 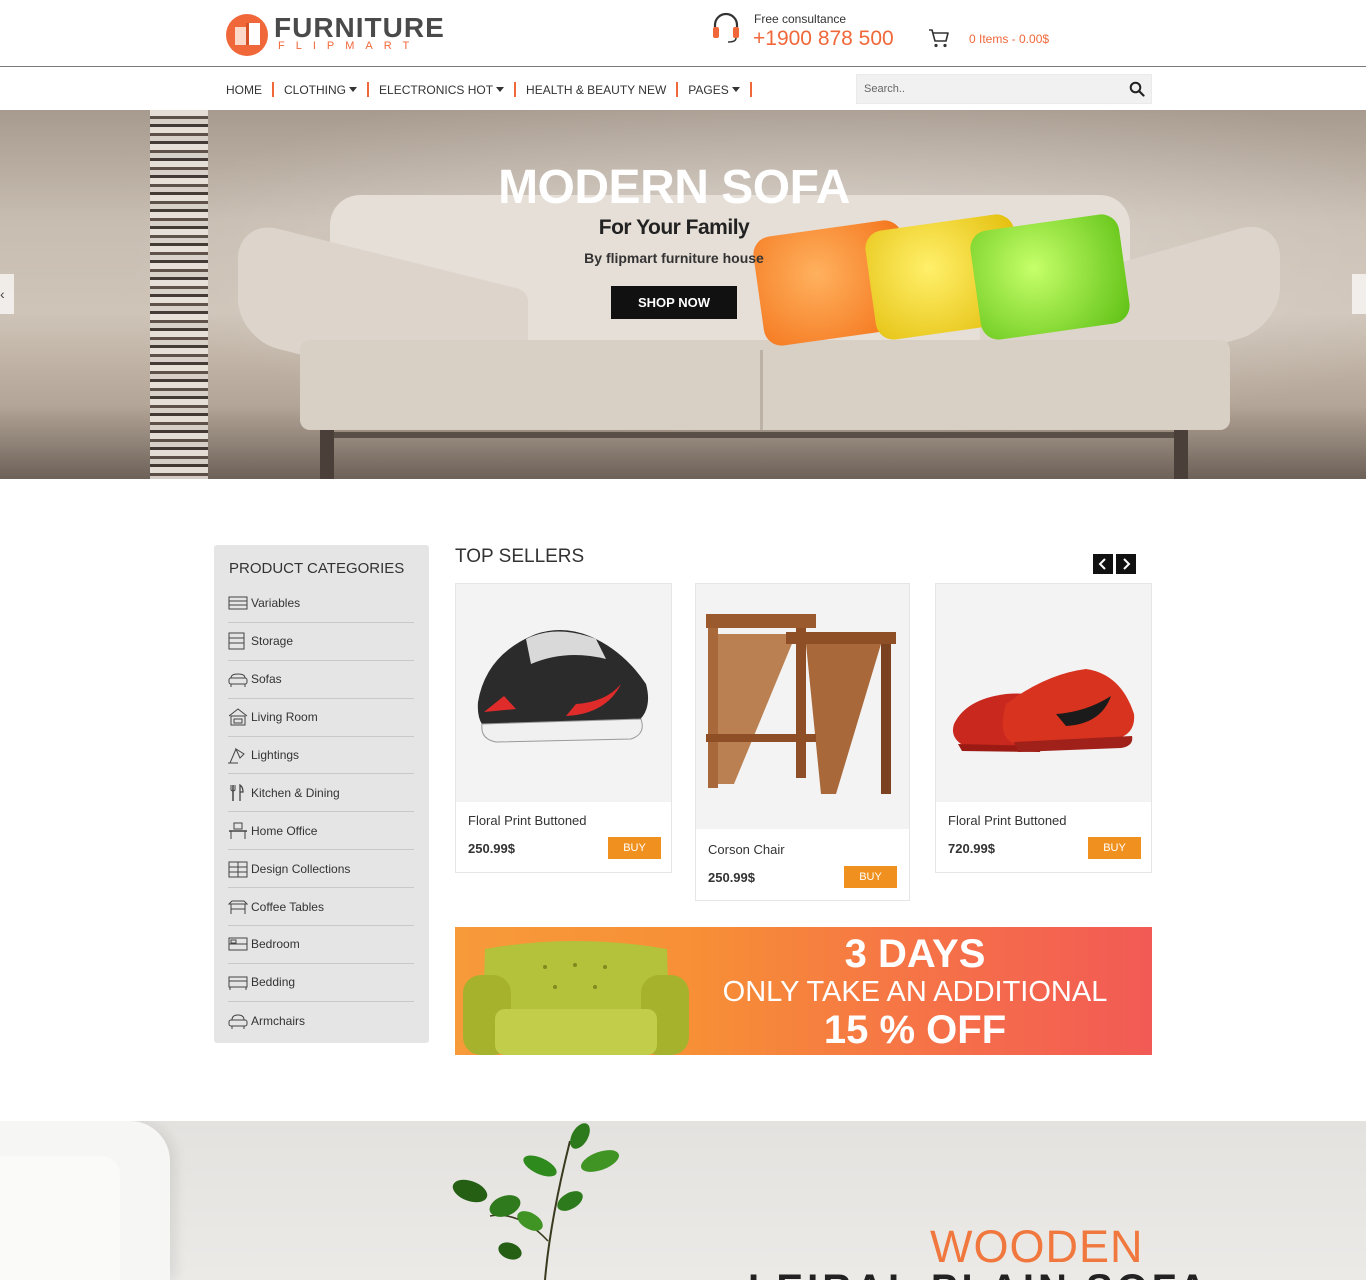 I want to click on nesting-table-image, so click(x=801, y=704).